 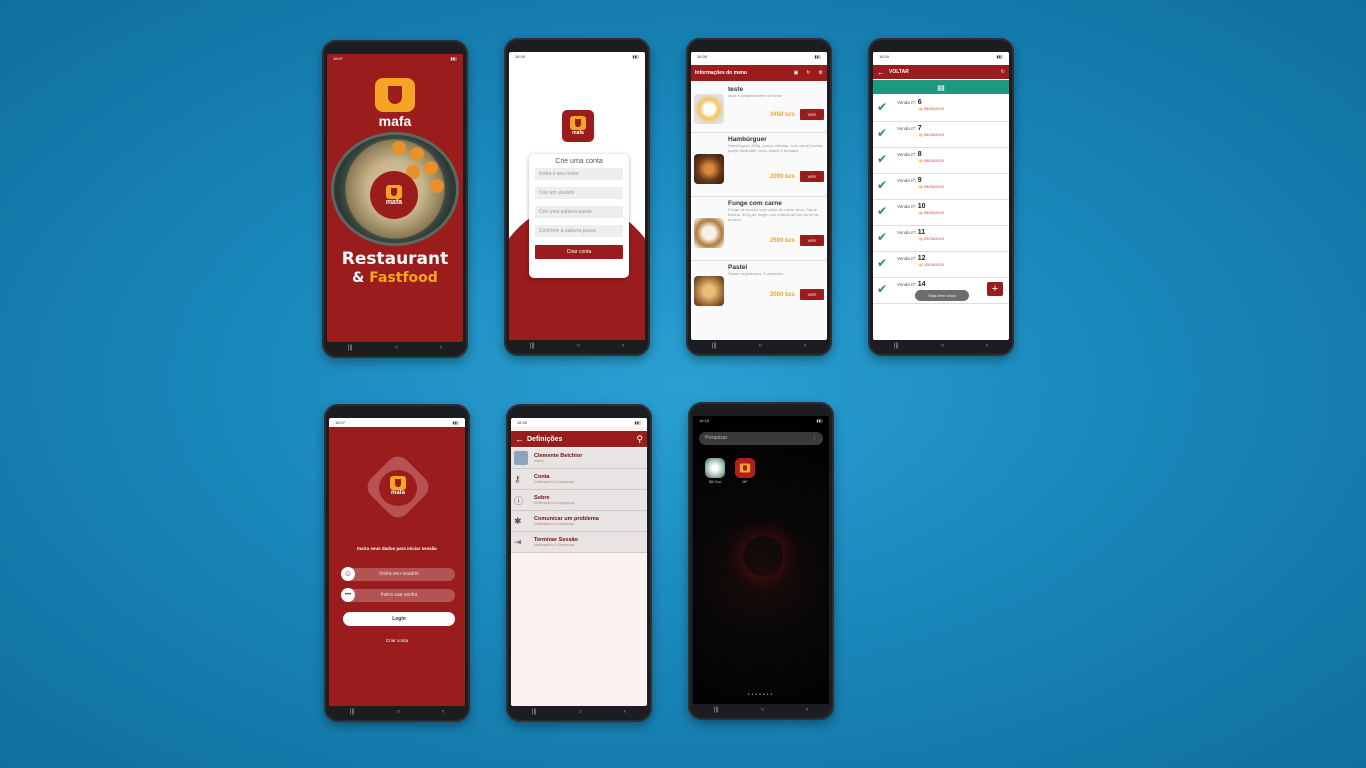 What do you see at coordinates (579, 231) in the screenshot?
I see `confirm-password-input: Confirme a palavra passe` at bounding box center [579, 231].